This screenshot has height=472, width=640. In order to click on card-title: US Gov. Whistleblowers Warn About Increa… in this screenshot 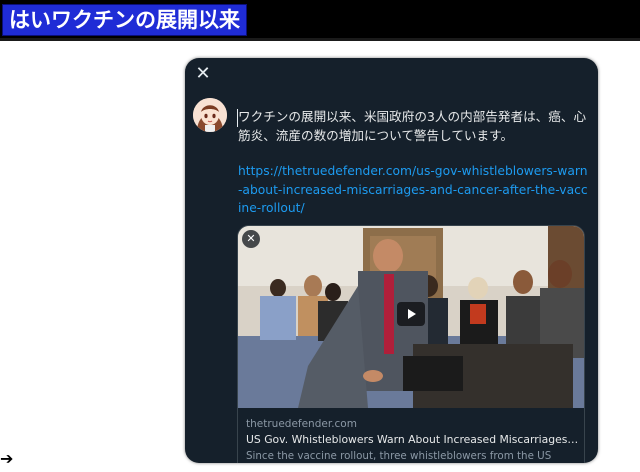, I will do `click(413, 440)`.